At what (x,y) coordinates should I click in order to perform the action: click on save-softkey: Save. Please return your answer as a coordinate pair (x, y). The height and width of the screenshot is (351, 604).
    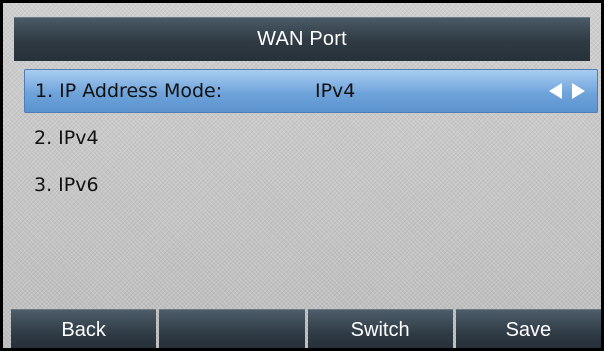
    Looking at the image, I should click on (528, 328).